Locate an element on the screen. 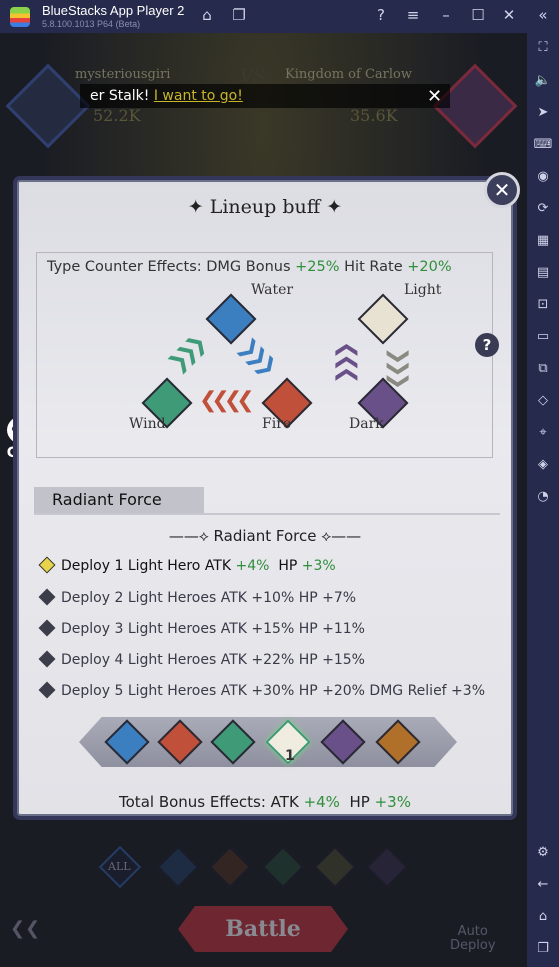 This screenshot has height=967, width=559. selected-count: 1 is located at coordinates (290, 756).